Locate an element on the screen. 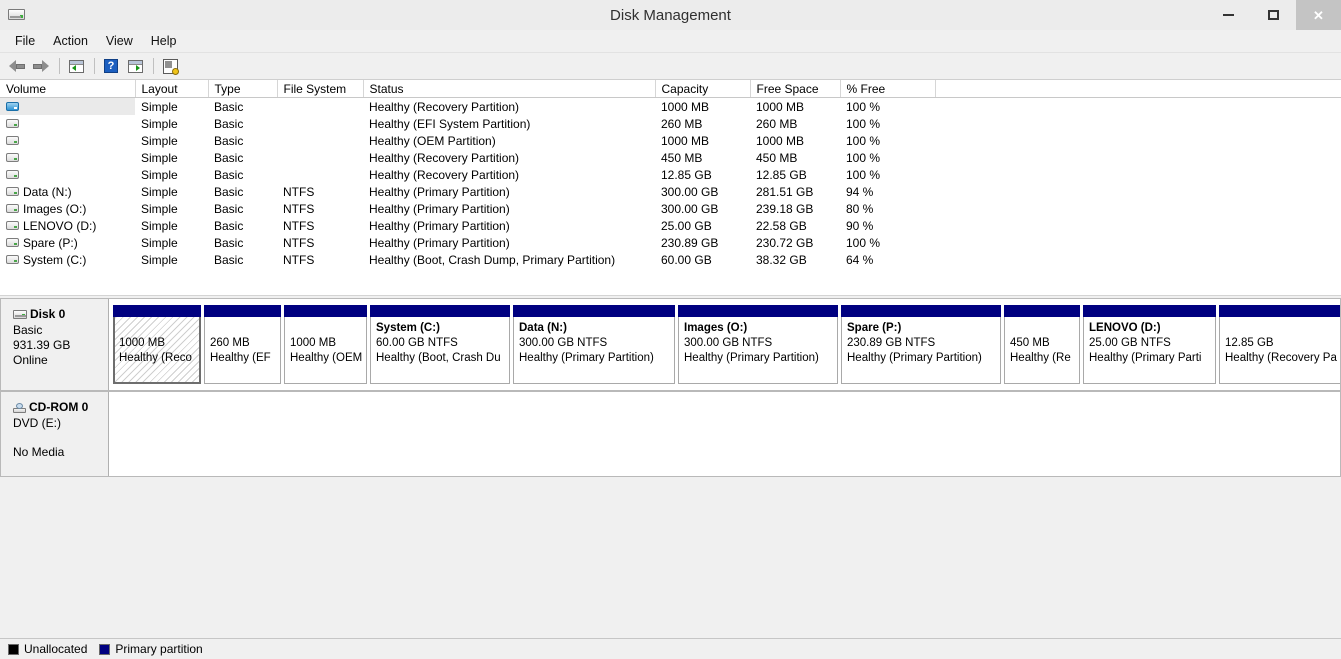 Image resolution: width=1341 pixels, height=659 pixels. partition-details: 12.85 GB Healthy (Recovery Pa is located at coordinates (1279, 350).